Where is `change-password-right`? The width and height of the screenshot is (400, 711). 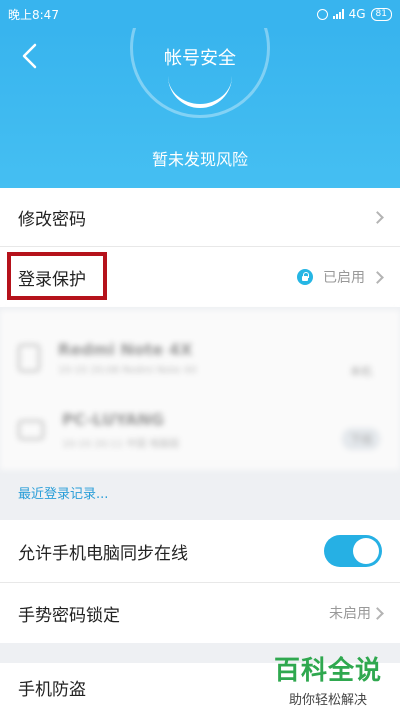 change-password-right is located at coordinates (374, 217).